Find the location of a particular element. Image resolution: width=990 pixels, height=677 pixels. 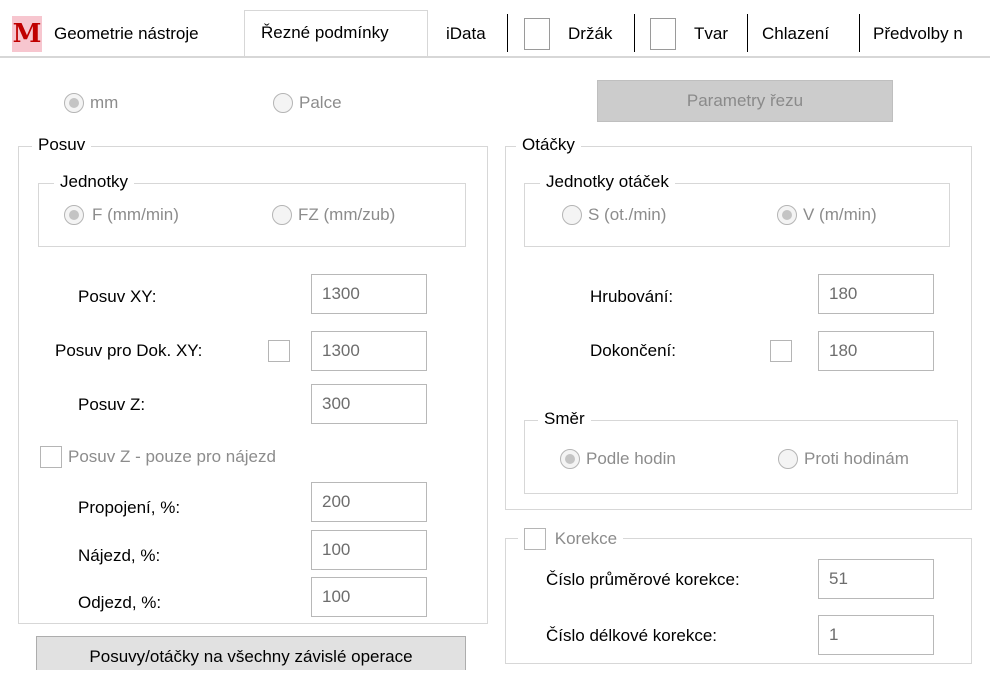

correction-title-wrap: Korekce is located at coordinates (571, 538).